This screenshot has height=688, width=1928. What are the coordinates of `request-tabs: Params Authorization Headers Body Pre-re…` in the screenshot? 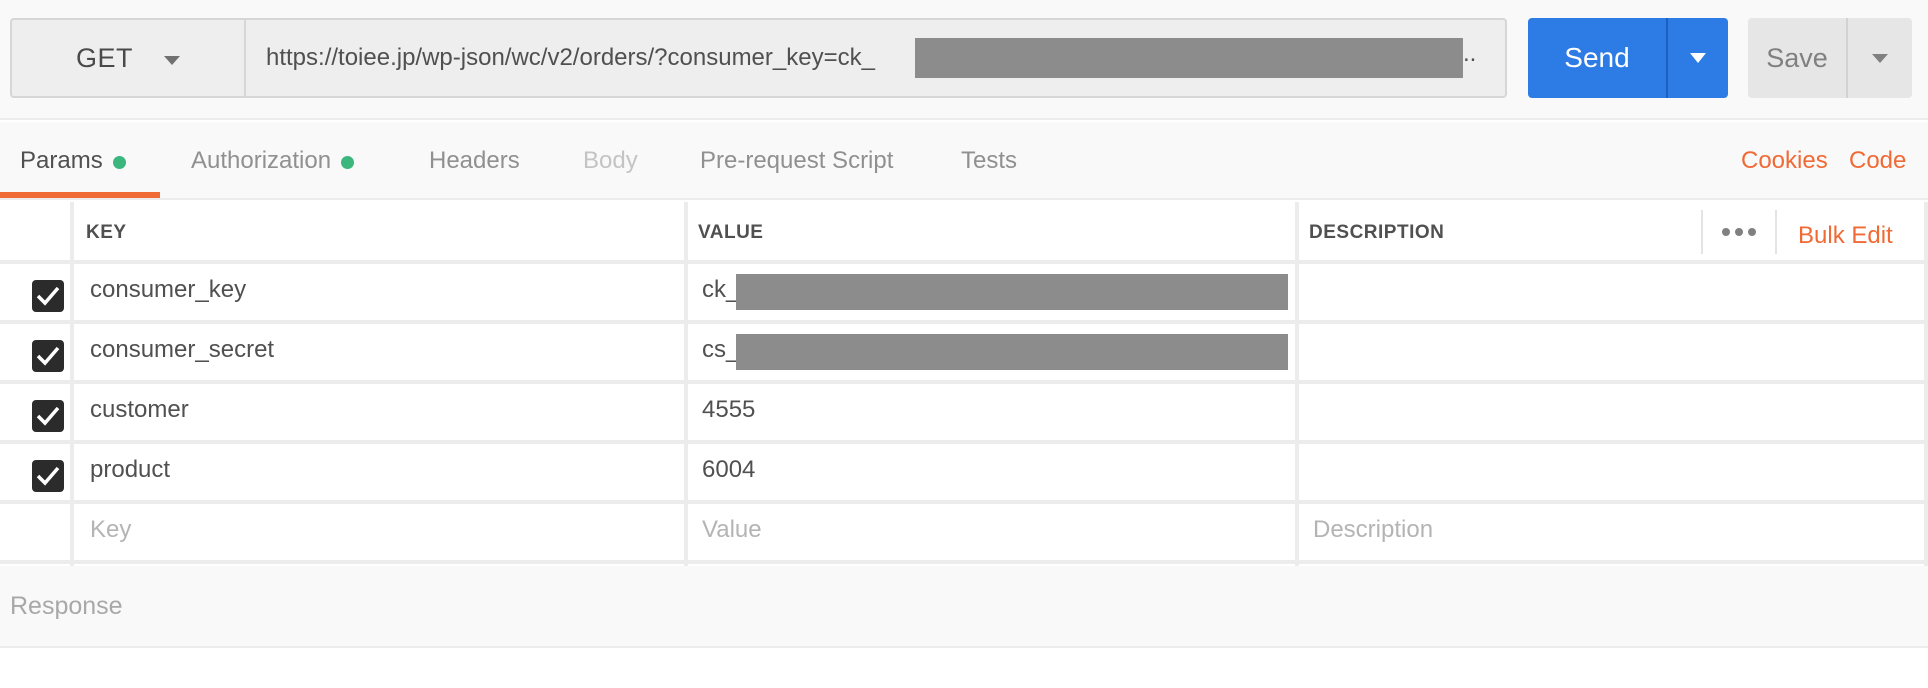 It's located at (964, 161).